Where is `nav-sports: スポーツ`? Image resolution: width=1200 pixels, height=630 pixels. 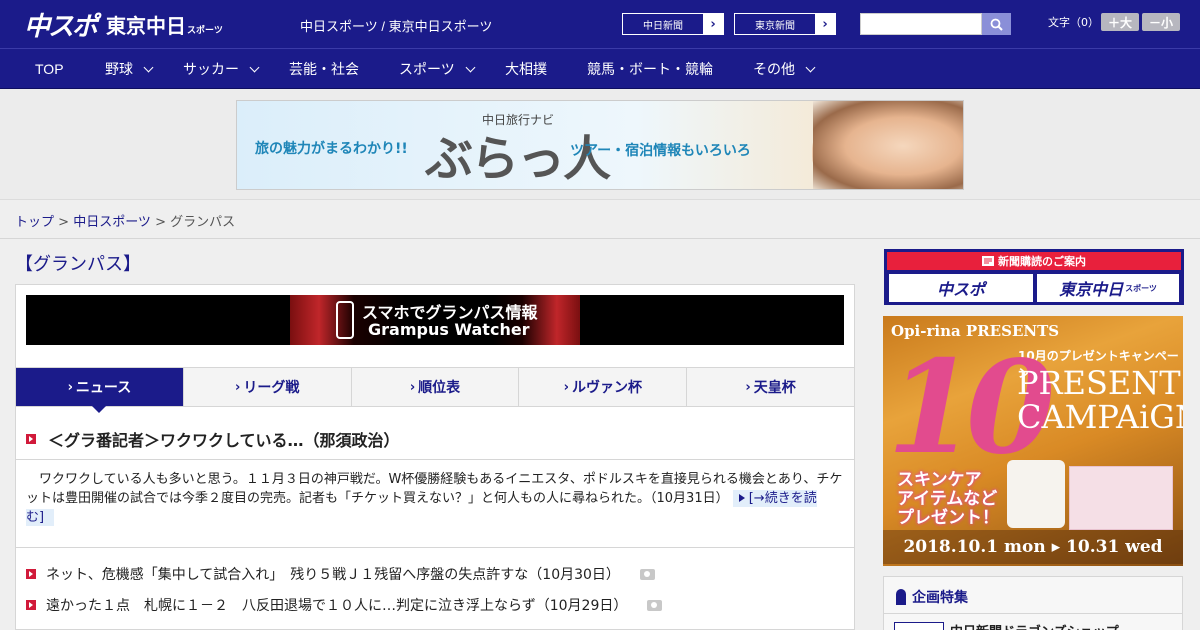 nav-sports: スポーツ is located at coordinates (437, 69).